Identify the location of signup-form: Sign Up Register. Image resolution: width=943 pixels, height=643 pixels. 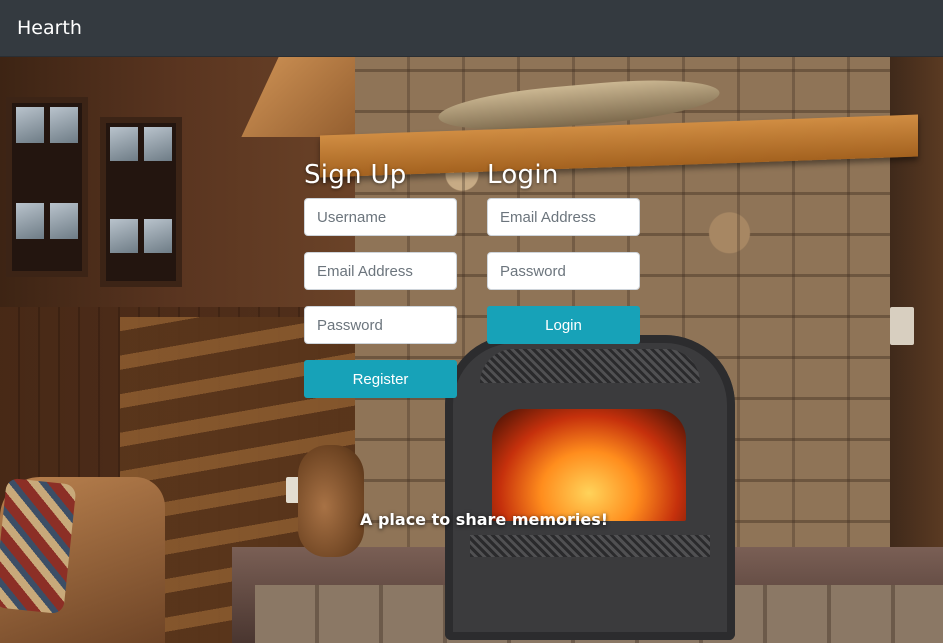
(380, 279).